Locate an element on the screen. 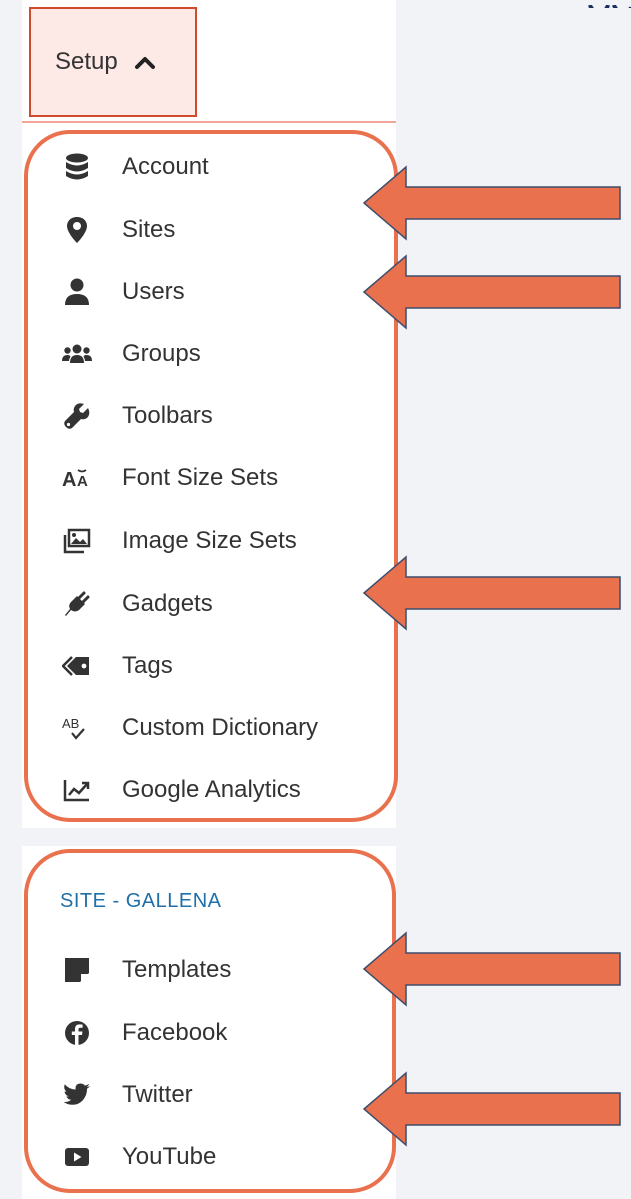 Image resolution: width=631 pixels, height=1199 pixels. menu-item-custom-dictionary: AB Custom Dictionary is located at coordinates (190, 728).